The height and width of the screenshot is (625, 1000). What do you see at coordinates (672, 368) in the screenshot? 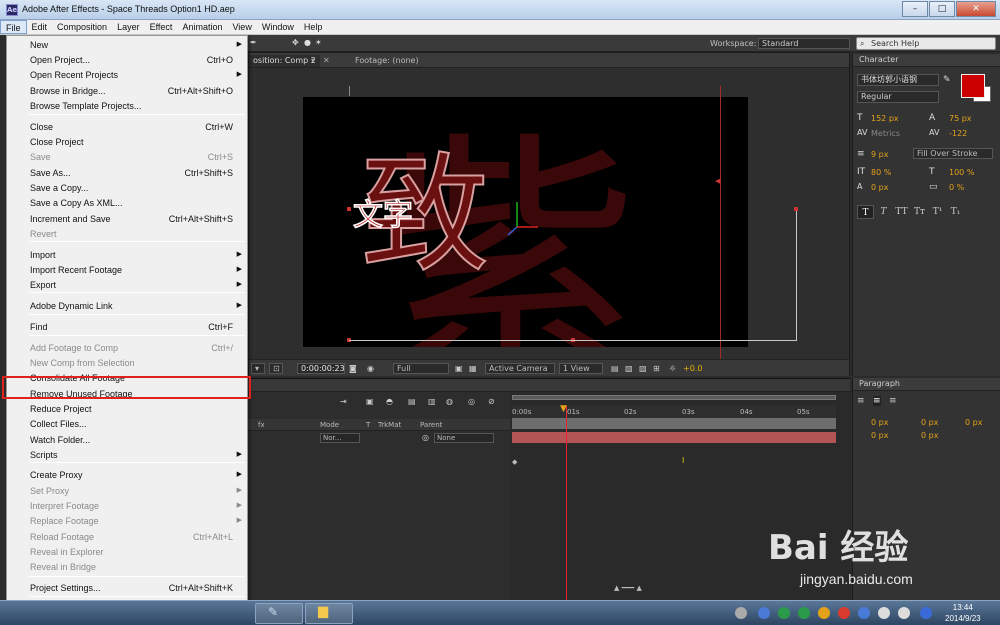
I see `exposure-icon: ☼` at bounding box center [672, 368].